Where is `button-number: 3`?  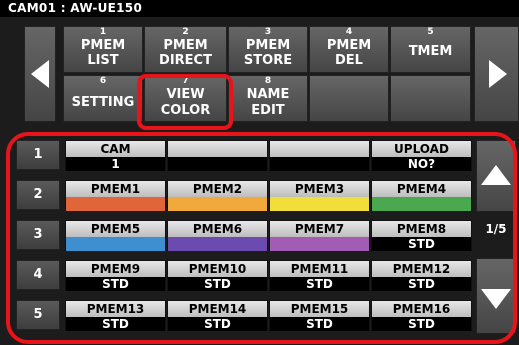
button-number: 3 is located at coordinates (268, 32).